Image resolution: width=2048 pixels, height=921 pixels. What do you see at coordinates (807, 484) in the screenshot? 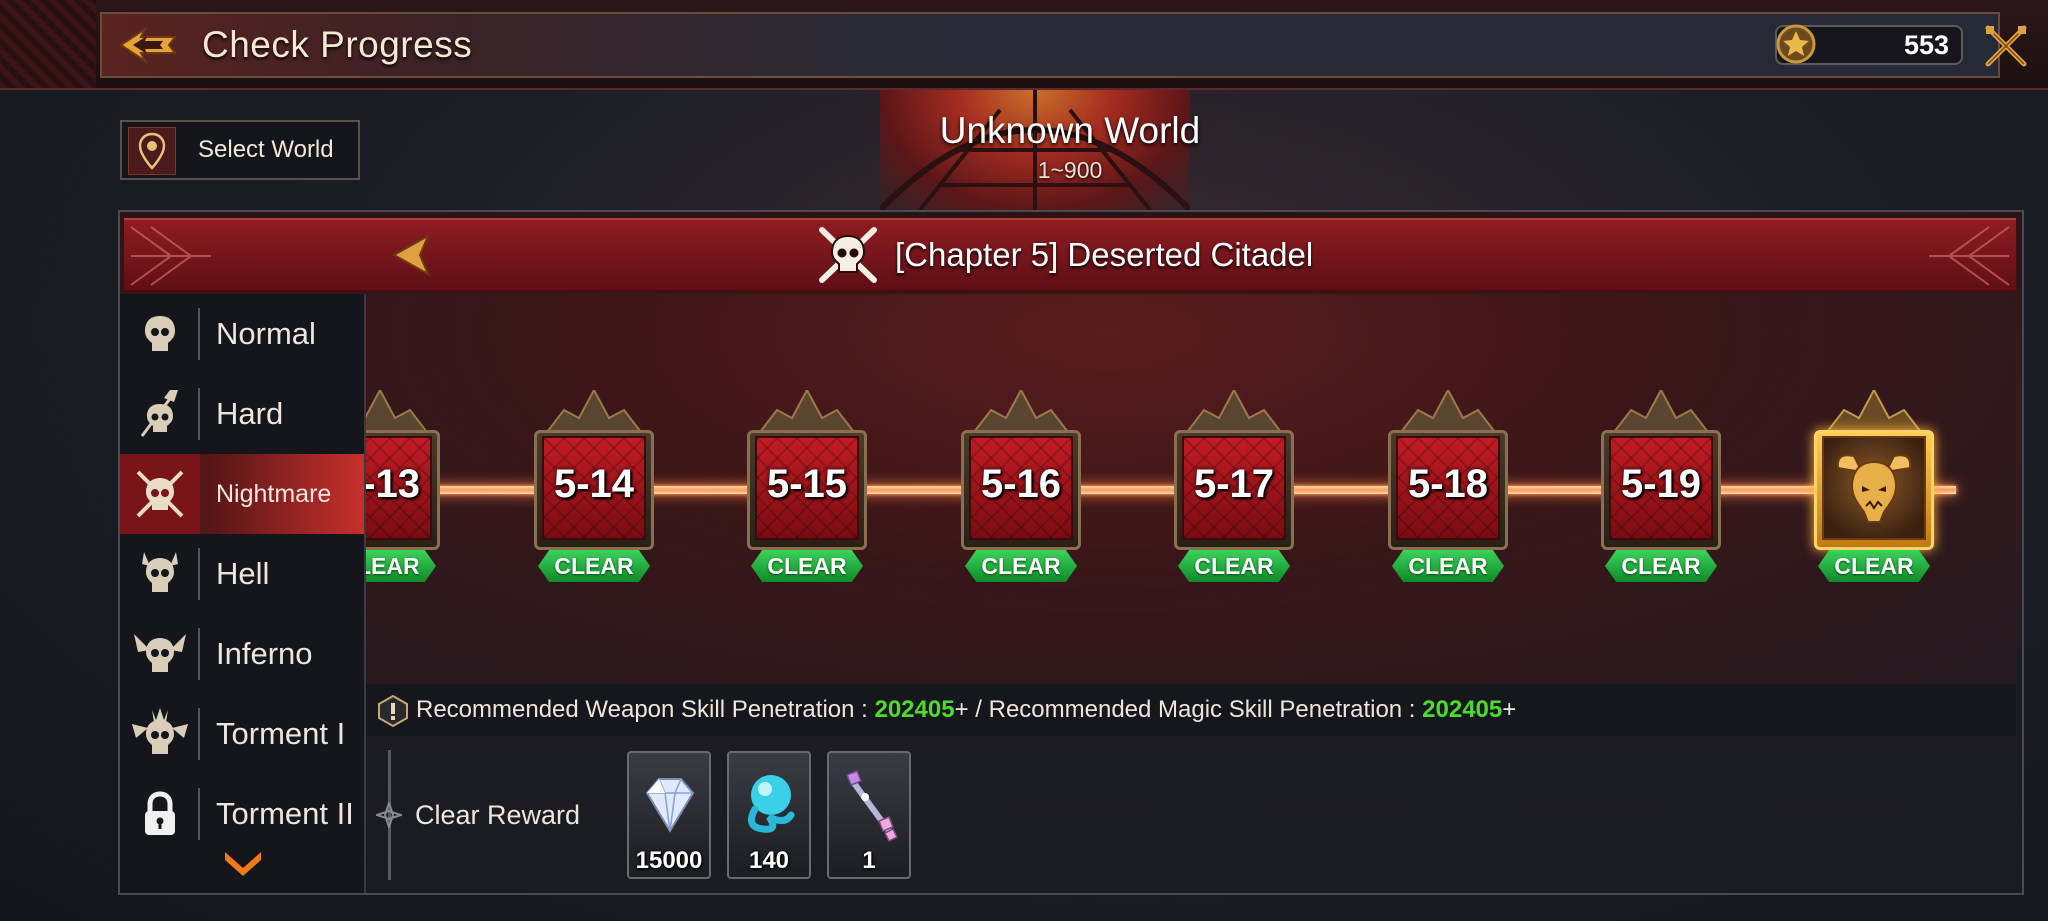
I see `stage-number: 5-15` at bounding box center [807, 484].